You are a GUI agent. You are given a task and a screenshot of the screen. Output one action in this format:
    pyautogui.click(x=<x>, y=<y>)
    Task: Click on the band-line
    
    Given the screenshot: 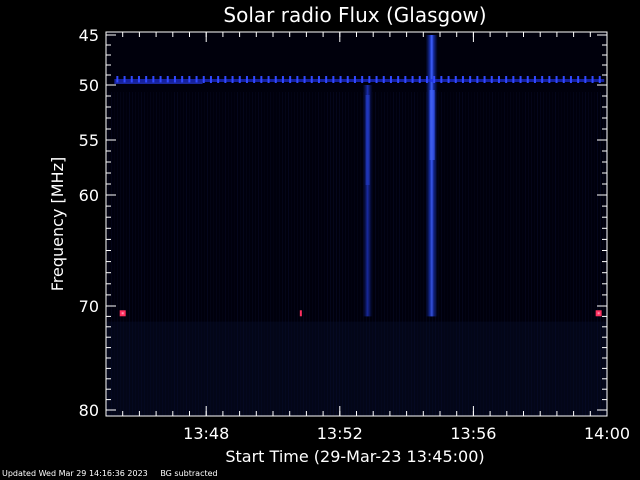 What is the action you would take?
    pyautogui.click(x=359, y=80)
    